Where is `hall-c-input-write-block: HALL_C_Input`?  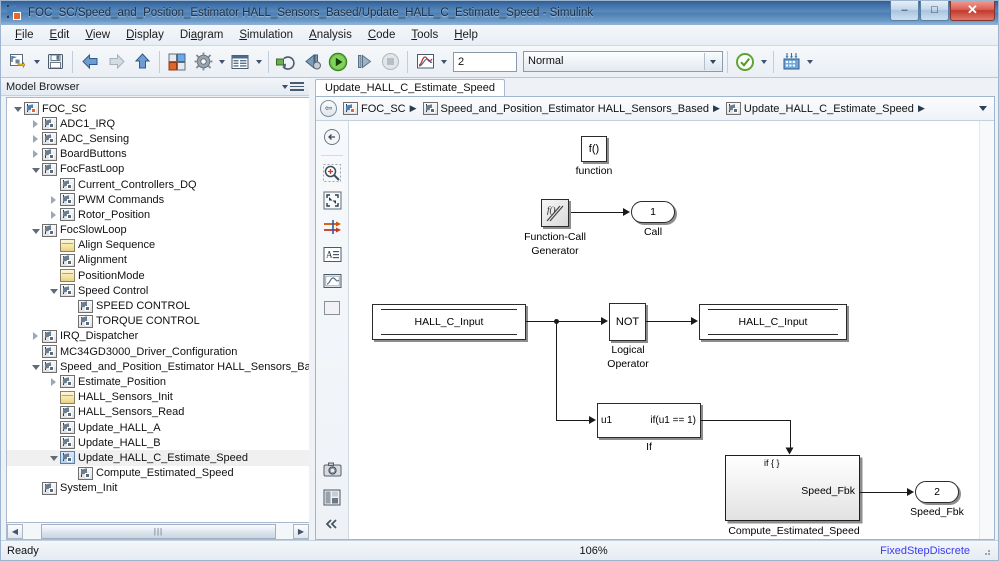 hall-c-input-write-block: HALL_C_Input is located at coordinates (773, 322).